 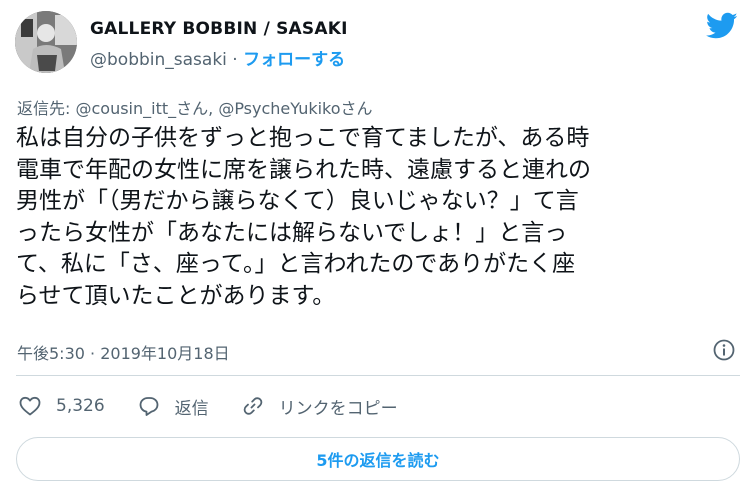 I want to click on info-icon, so click(x=724, y=350).